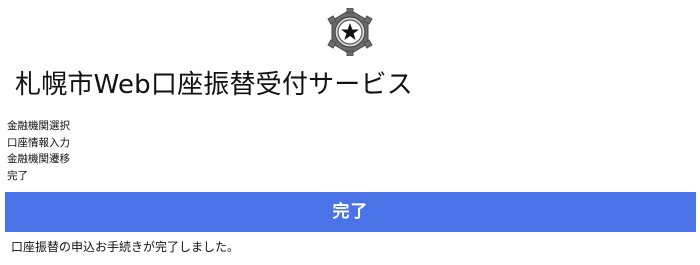  I want to click on page-title: 札幌市Web口座振替受付サービス, so click(214, 85).